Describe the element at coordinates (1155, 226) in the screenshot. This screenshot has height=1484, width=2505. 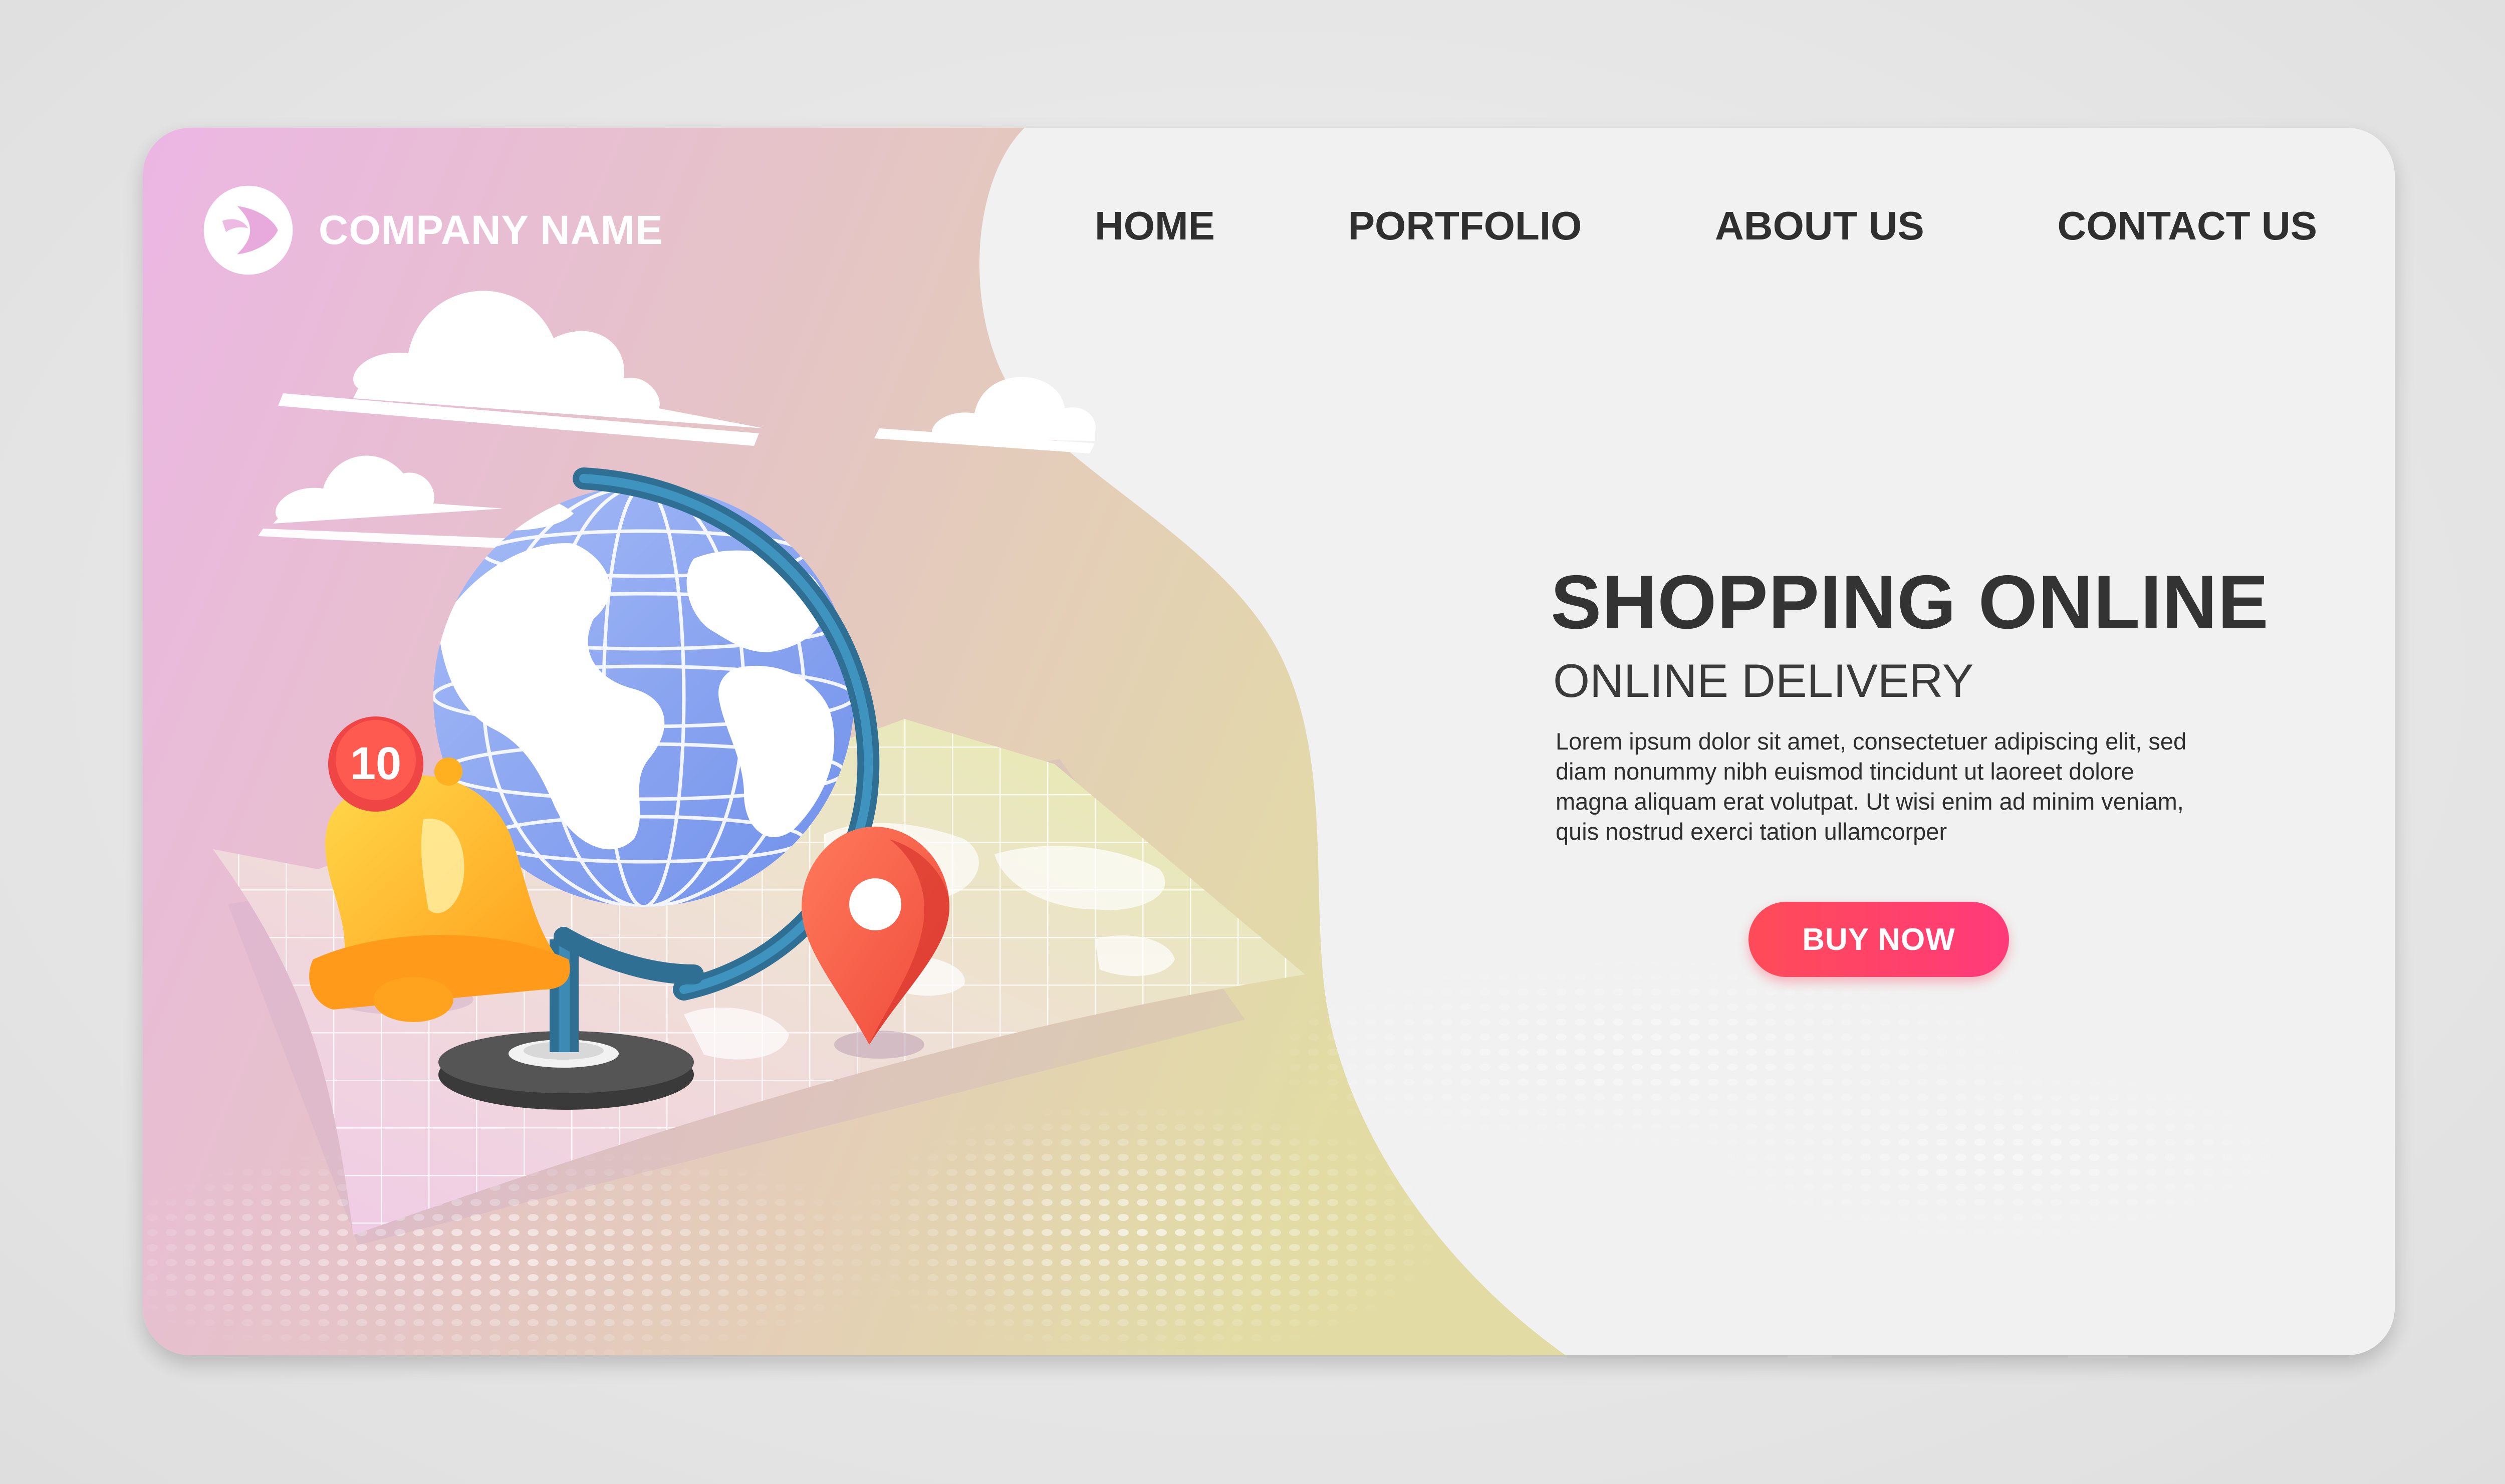
I see `nav-home: HOME` at that location.